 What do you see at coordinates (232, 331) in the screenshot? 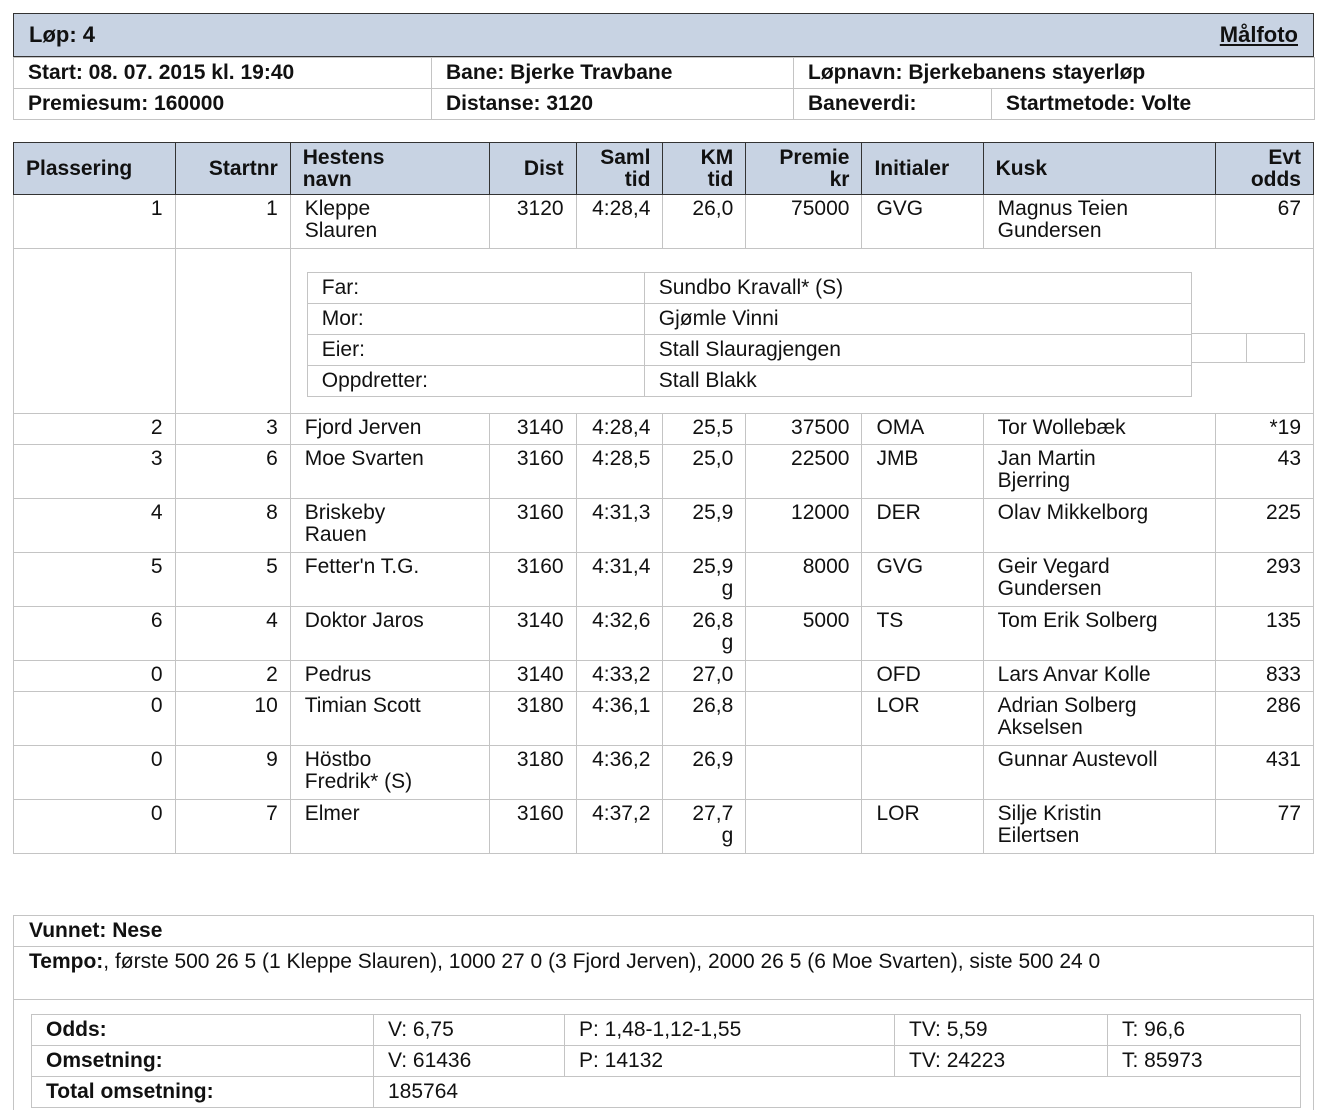
I see `pedigree-spacer` at bounding box center [232, 331].